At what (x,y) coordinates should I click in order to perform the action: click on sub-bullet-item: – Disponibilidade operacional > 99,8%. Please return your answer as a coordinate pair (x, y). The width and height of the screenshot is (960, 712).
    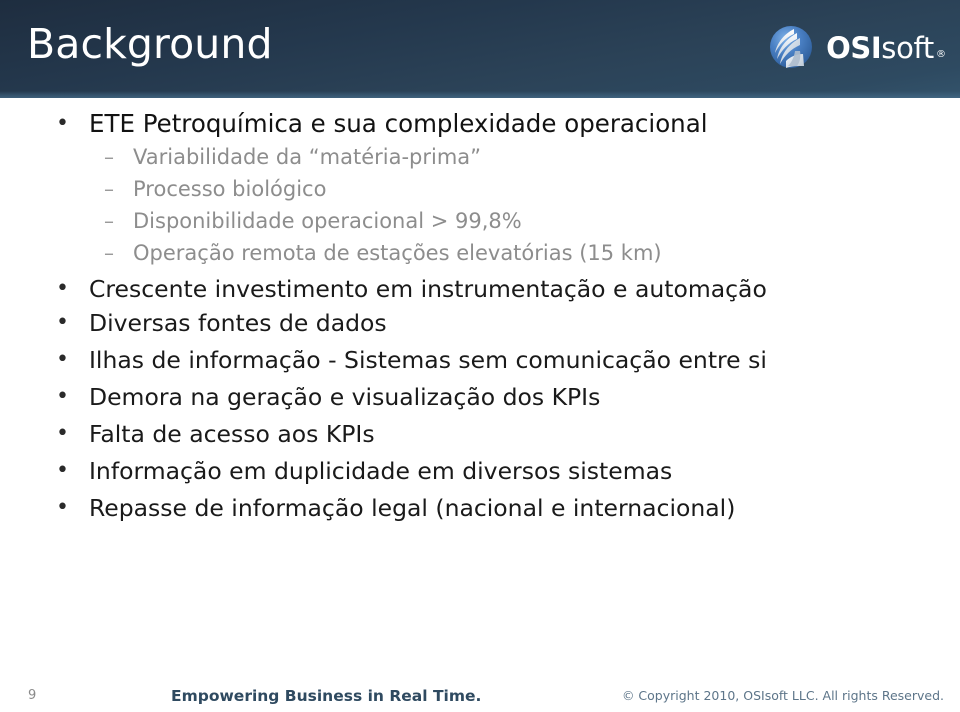
    Looking at the image, I should click on (480, 221).